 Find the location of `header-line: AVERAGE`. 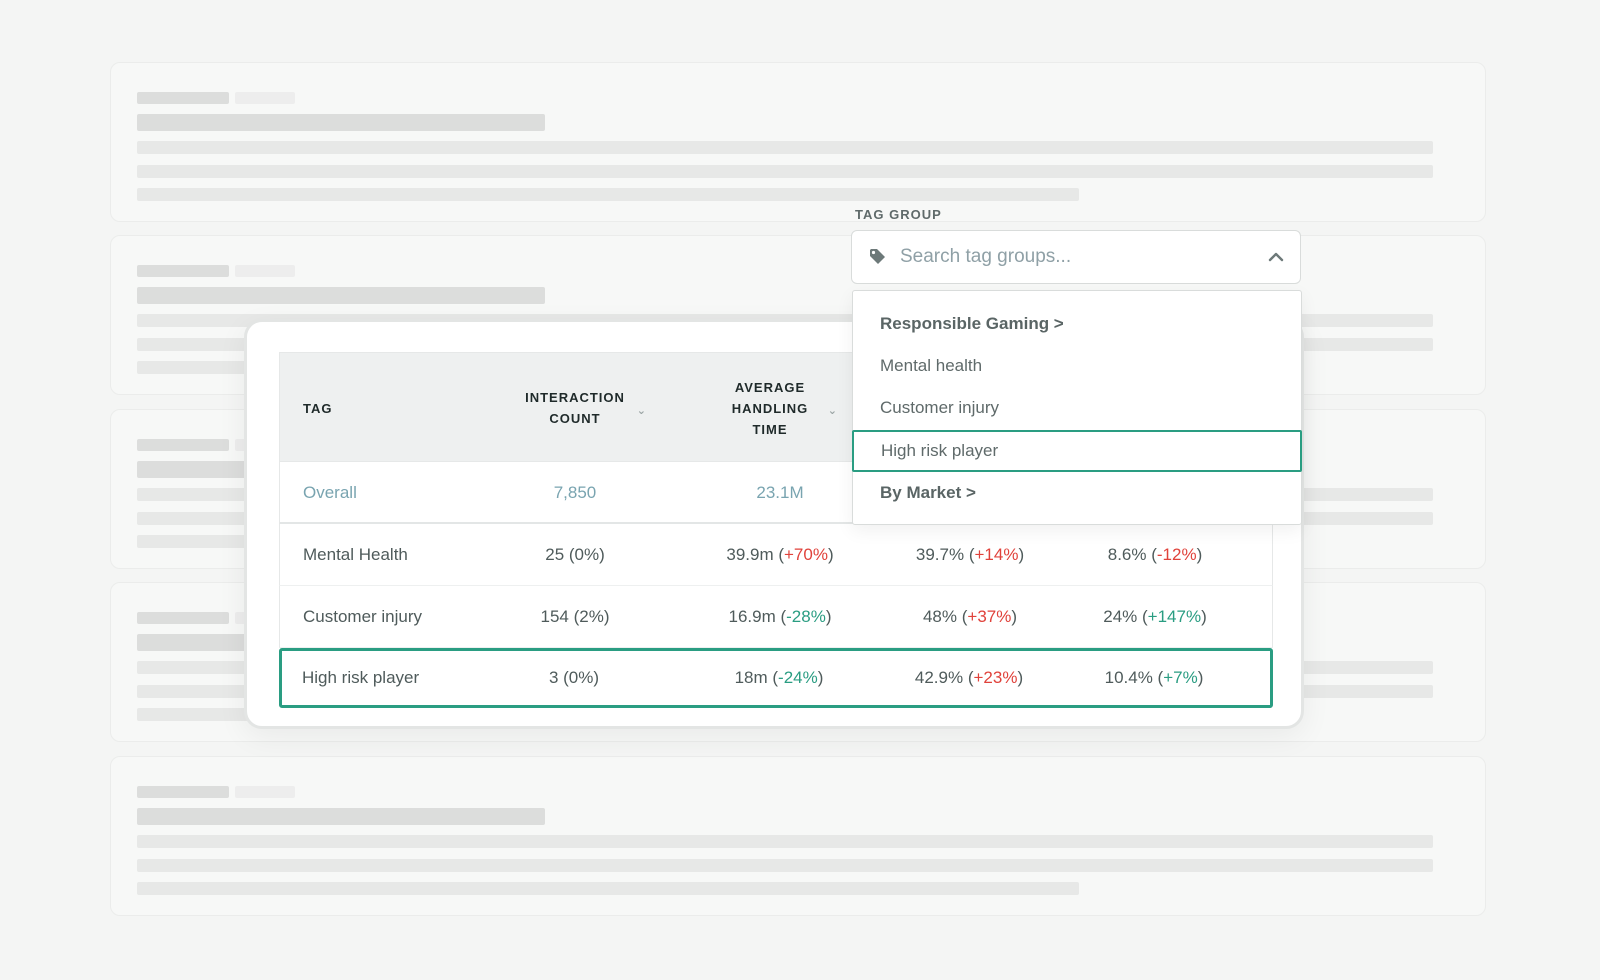

header-line: AVERAGE is located at coordinates (770, 387).